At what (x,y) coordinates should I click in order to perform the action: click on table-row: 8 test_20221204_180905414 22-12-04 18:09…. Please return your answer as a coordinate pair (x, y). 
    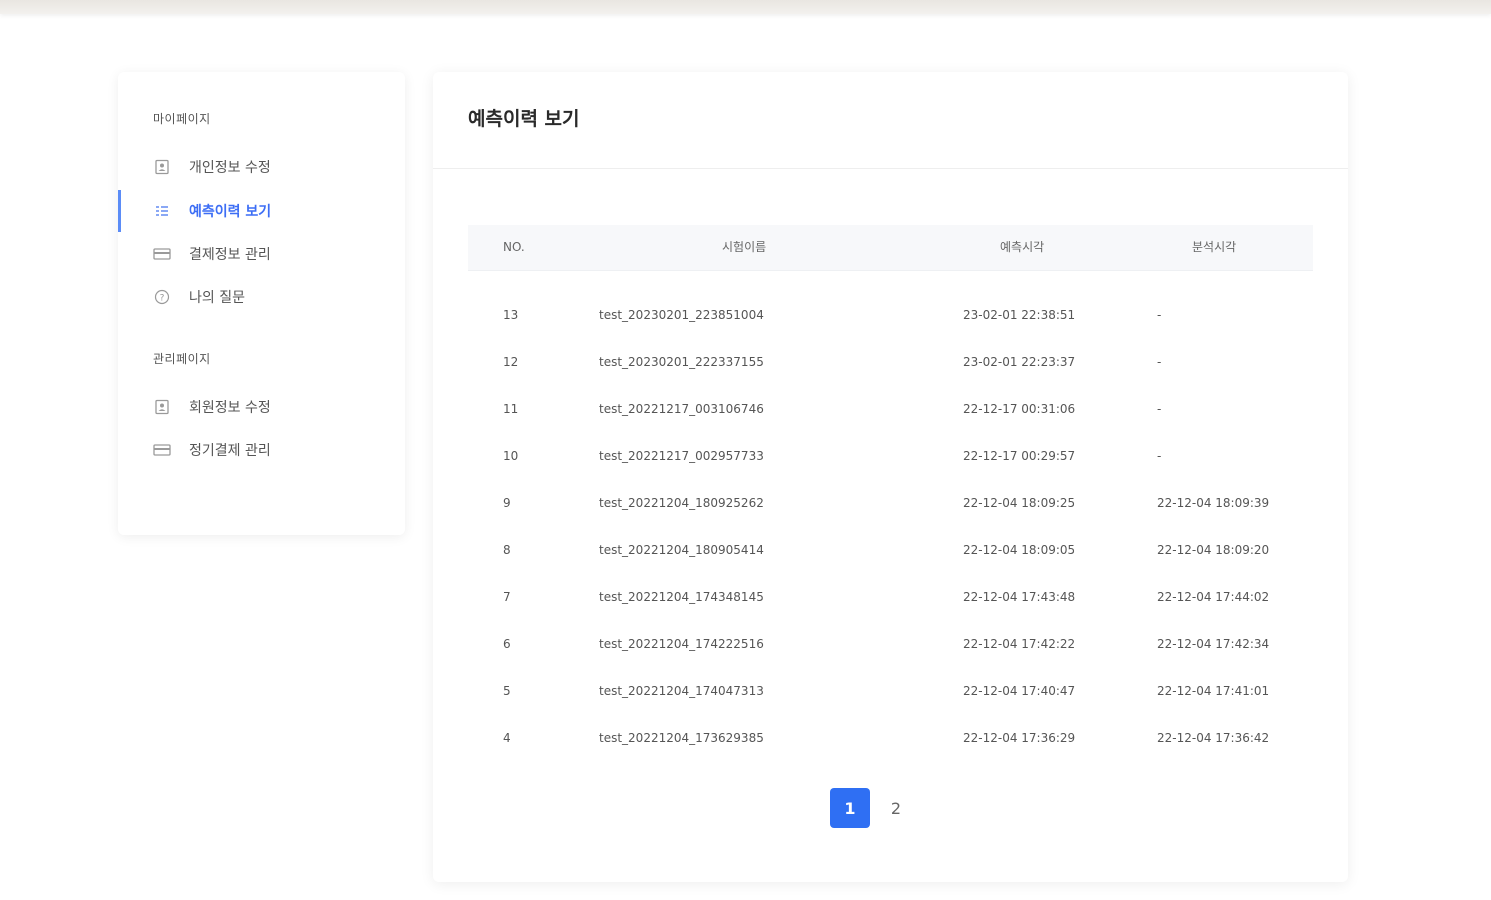
    Looking at the image, I should click on (890, 550).